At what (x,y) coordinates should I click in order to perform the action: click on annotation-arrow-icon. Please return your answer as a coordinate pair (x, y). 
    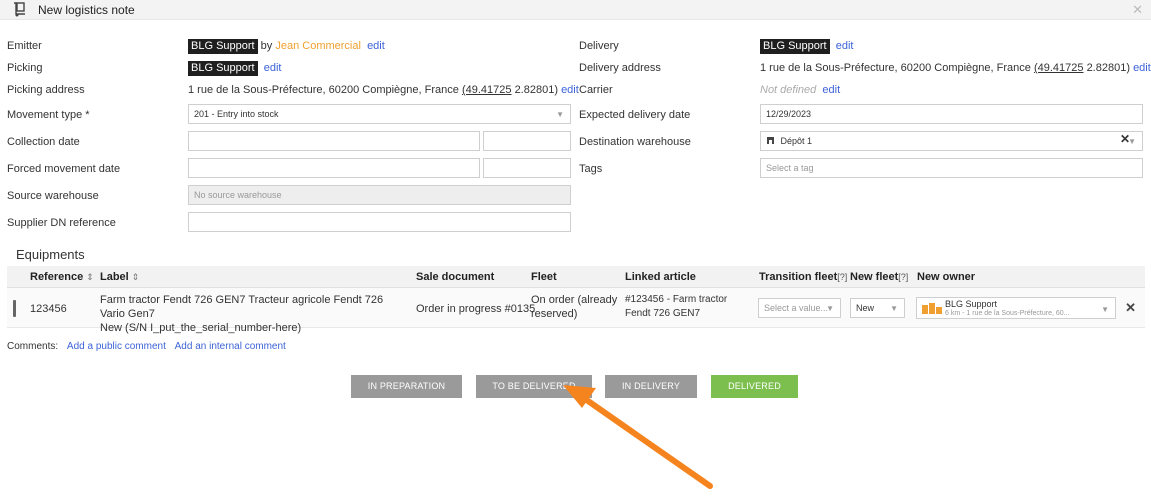
    Looking at the image, I should click on (638, 437).